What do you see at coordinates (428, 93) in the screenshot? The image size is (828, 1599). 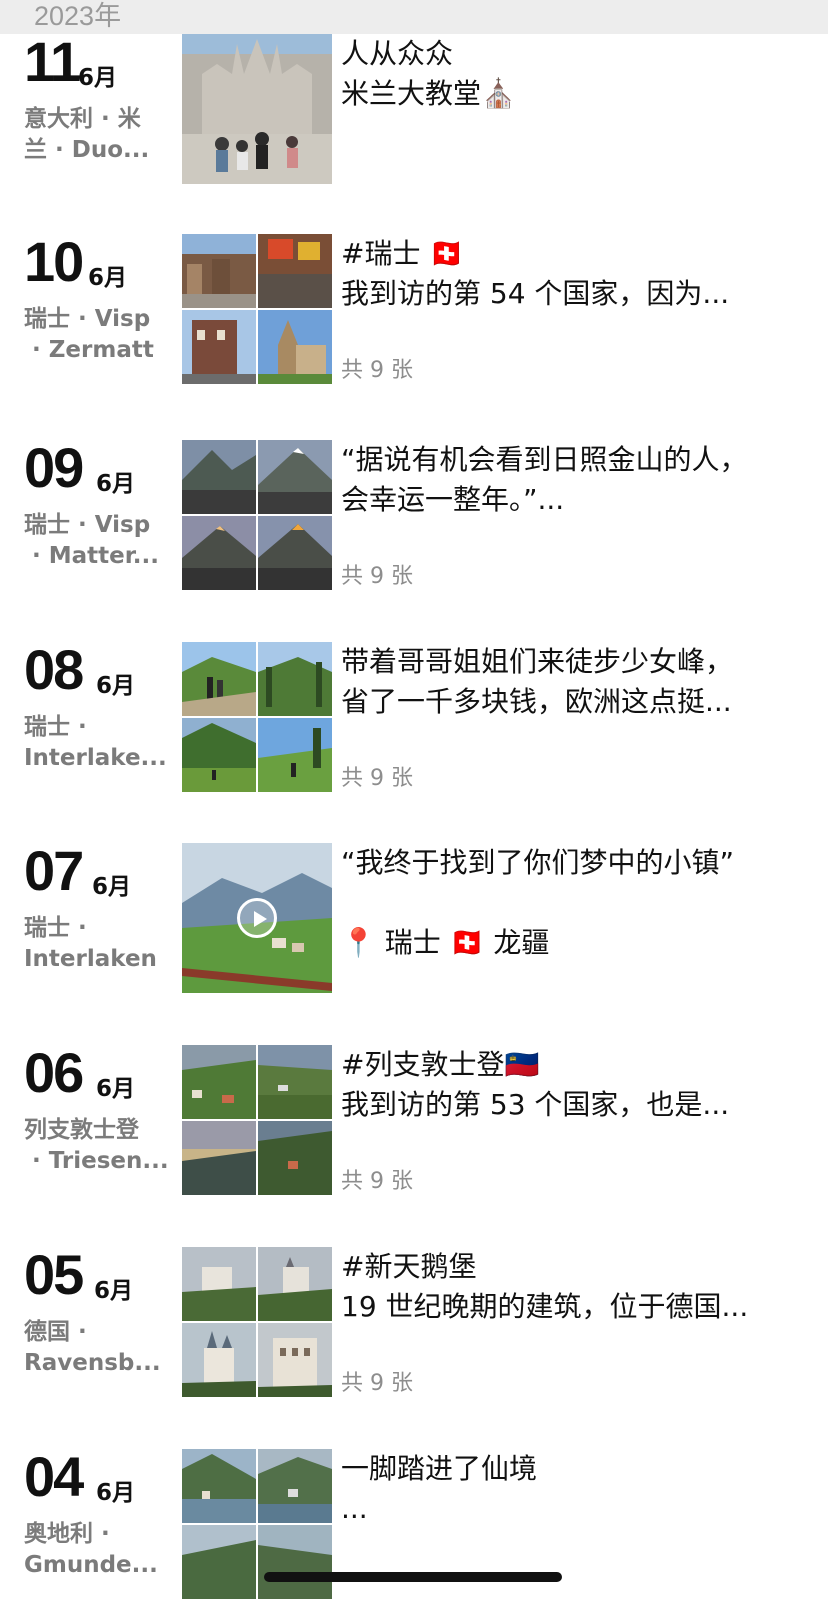 I see `caption-line: 米兰大教堂⛪` at bounding box center [428, 93].